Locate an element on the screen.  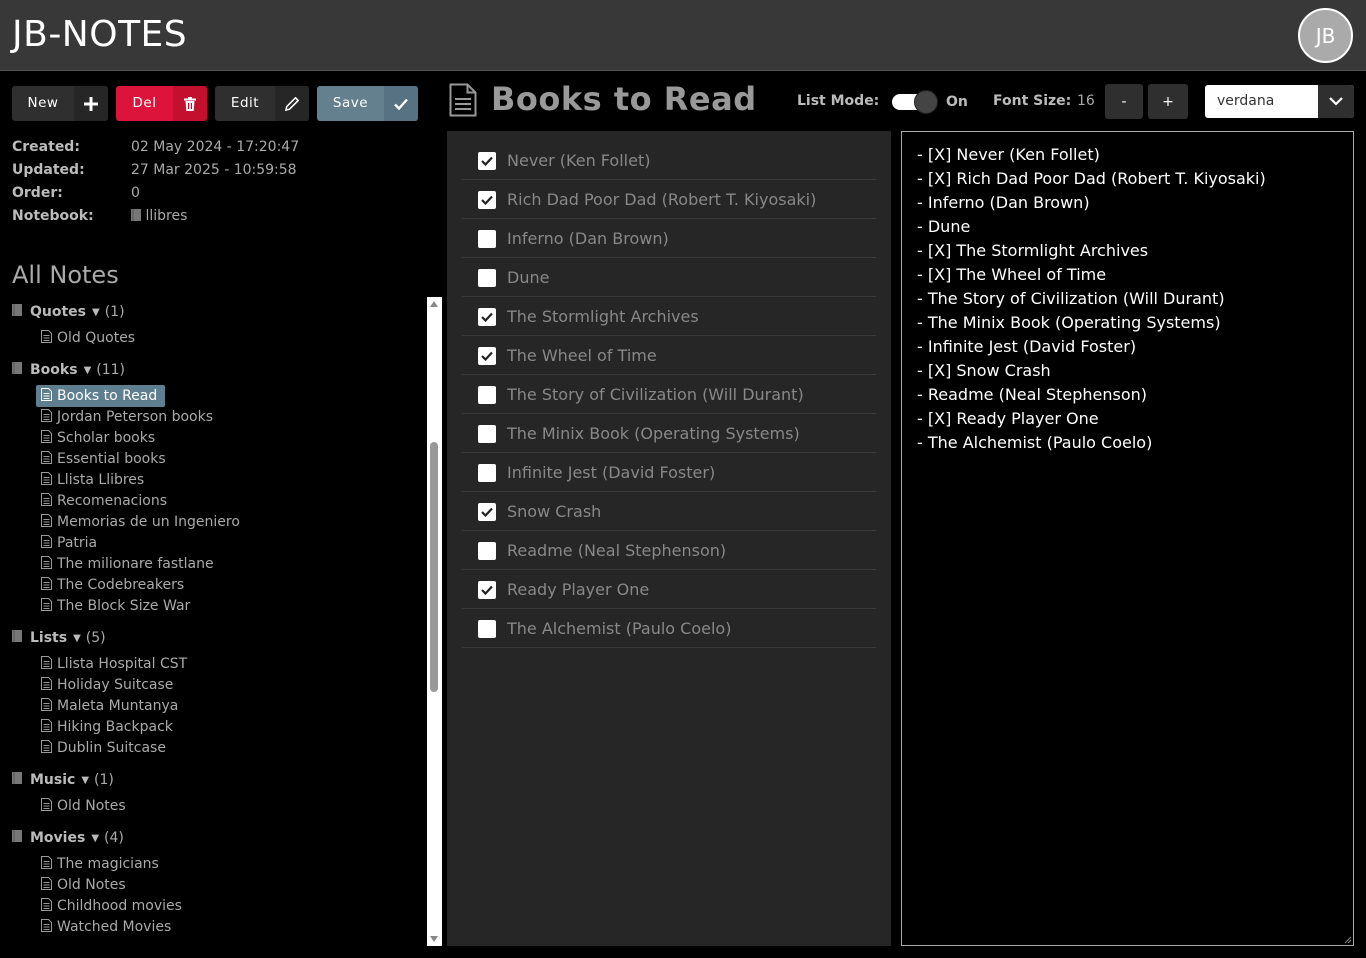
scroll-up-arrow is located at coordinates (434, 304).